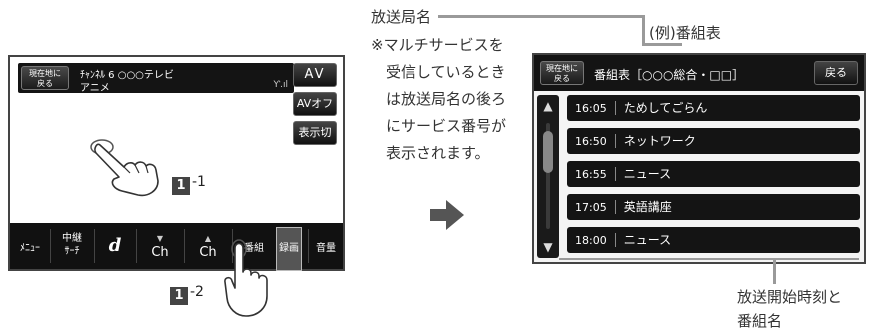 The width and height of the screenshot is (871, 331). What do you see at coordinates (438, 153) in the screenshot?
I see `multi-service-note-line: 表示されます。` at bounding box center [438, 153].